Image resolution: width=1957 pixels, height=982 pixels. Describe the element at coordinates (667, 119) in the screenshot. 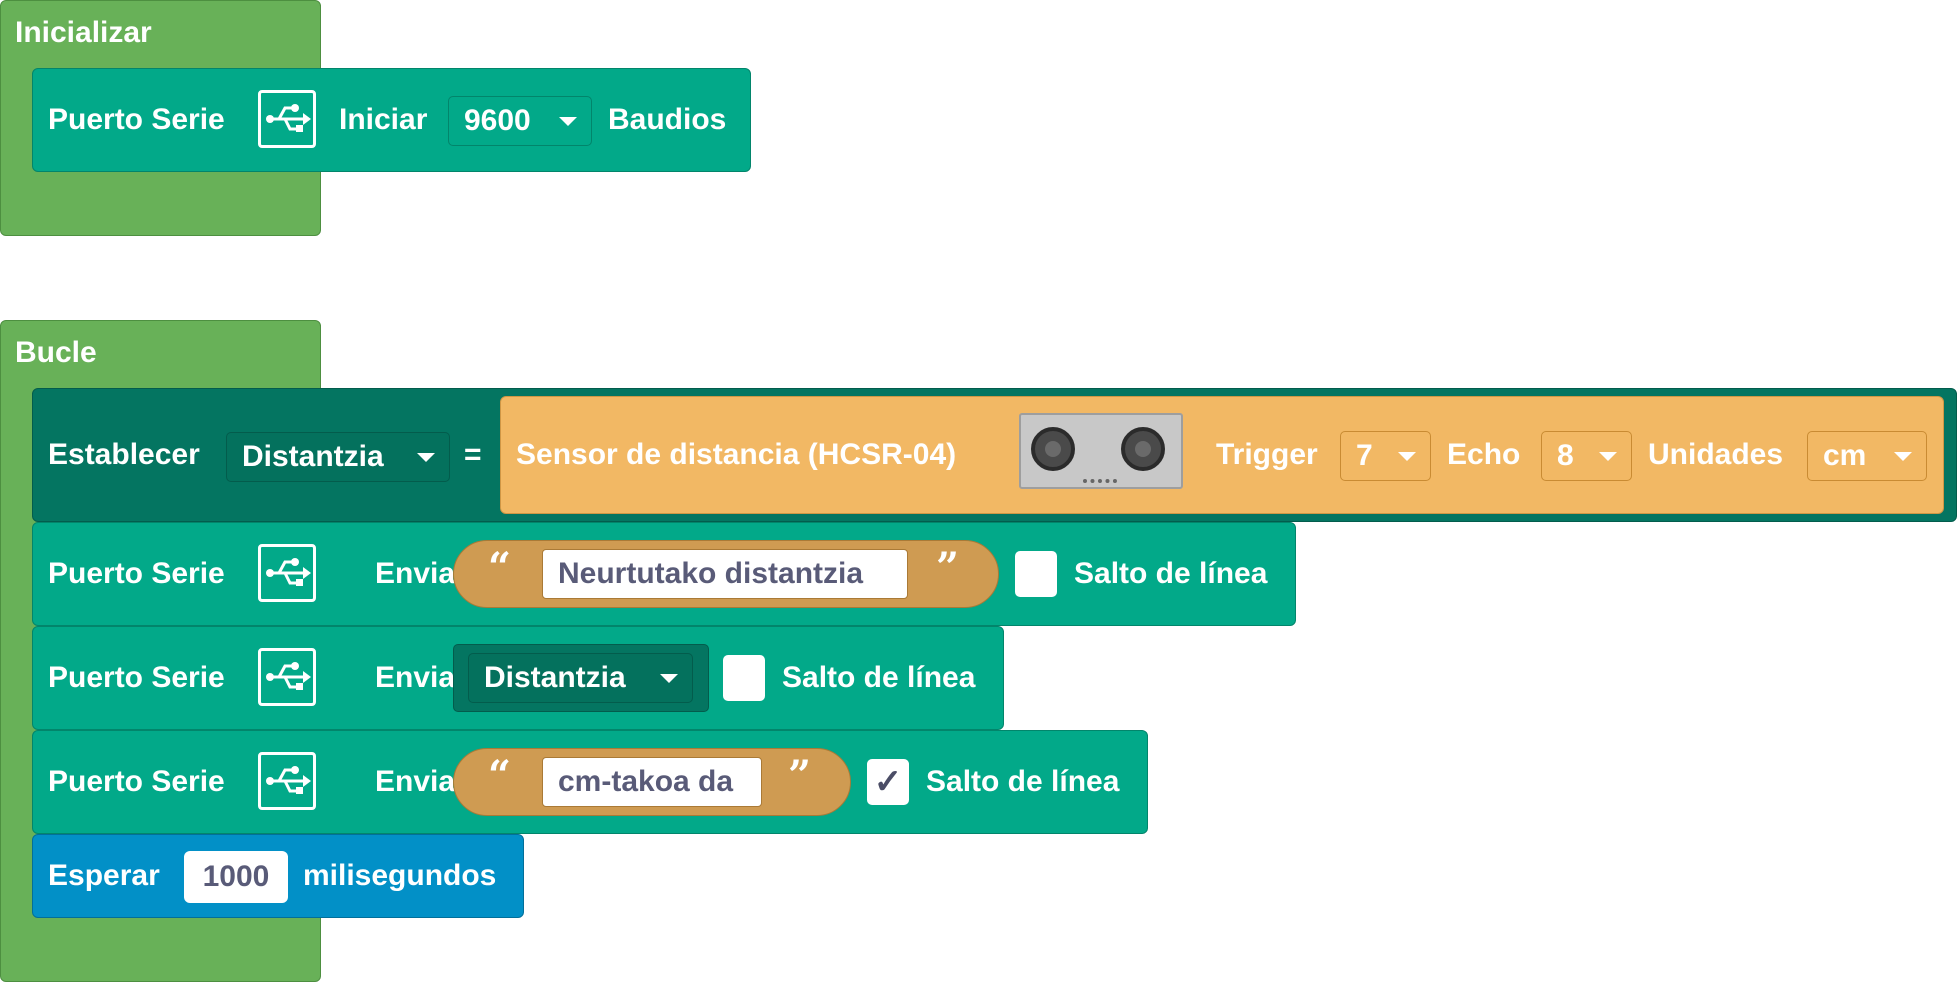

I see `baud-suffix: Baudios` at that location.